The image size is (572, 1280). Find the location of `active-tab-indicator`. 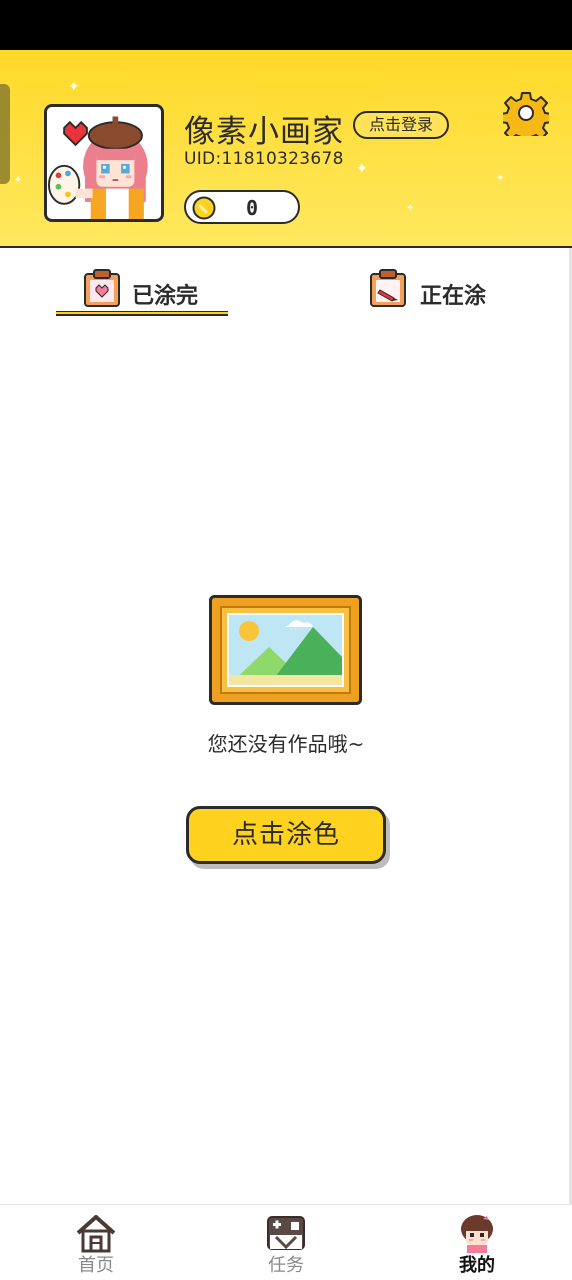

active-tab-indicator is located at coordinates (142, 313).